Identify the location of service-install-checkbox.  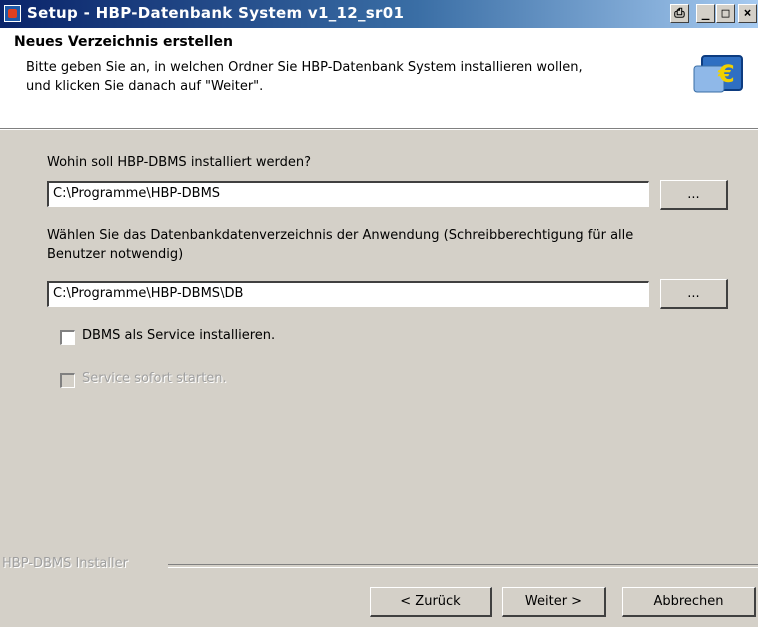
(67, 337).